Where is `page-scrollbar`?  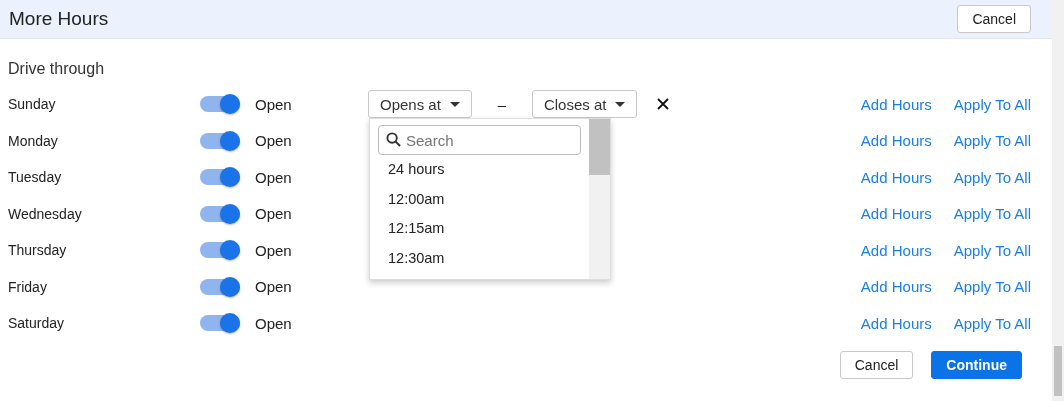
page-scrollbar is located at coordinates (1058, 200).